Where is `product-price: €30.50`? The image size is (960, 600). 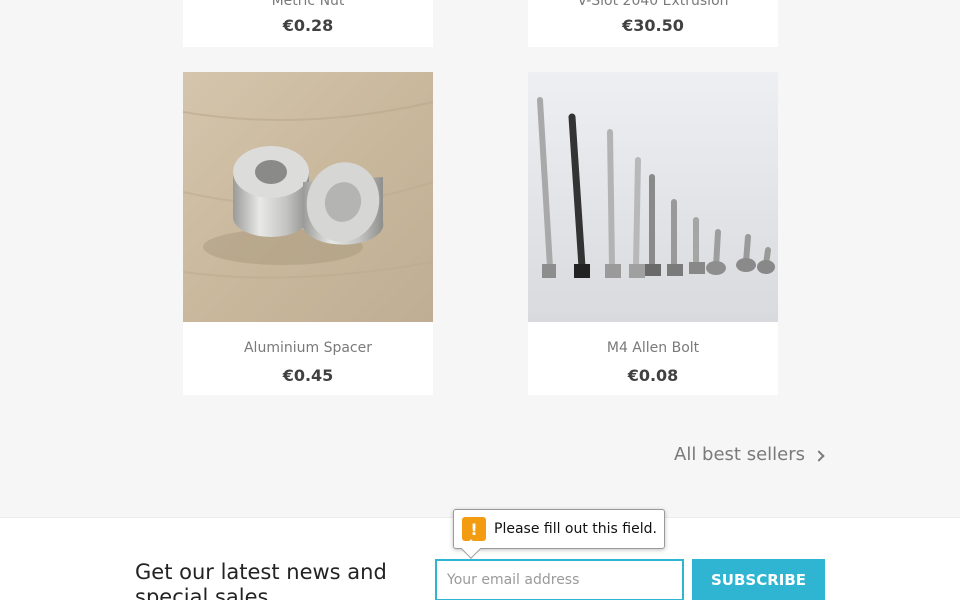 product-price: €30.50 is located at coordinates (653, 25).